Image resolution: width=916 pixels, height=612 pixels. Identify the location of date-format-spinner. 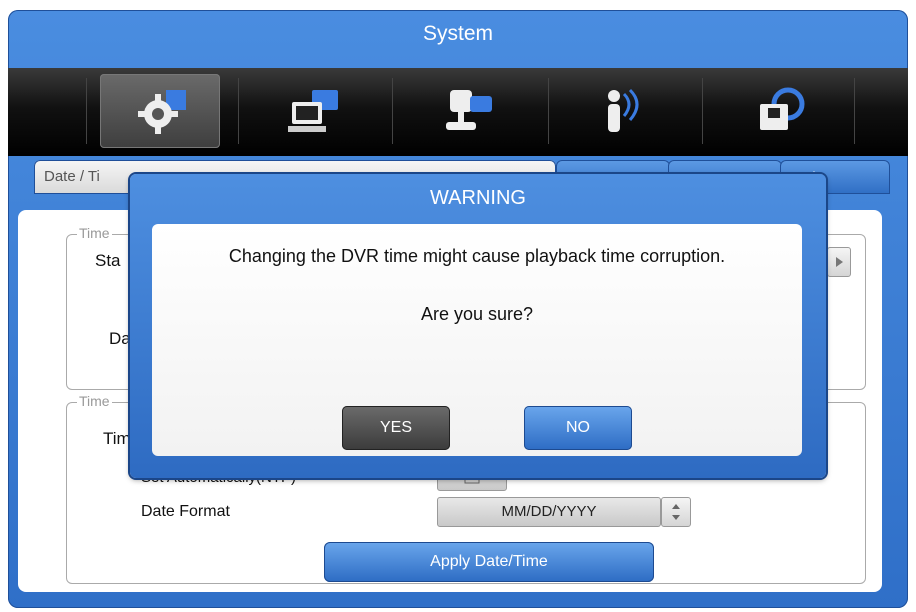
(676, 512).